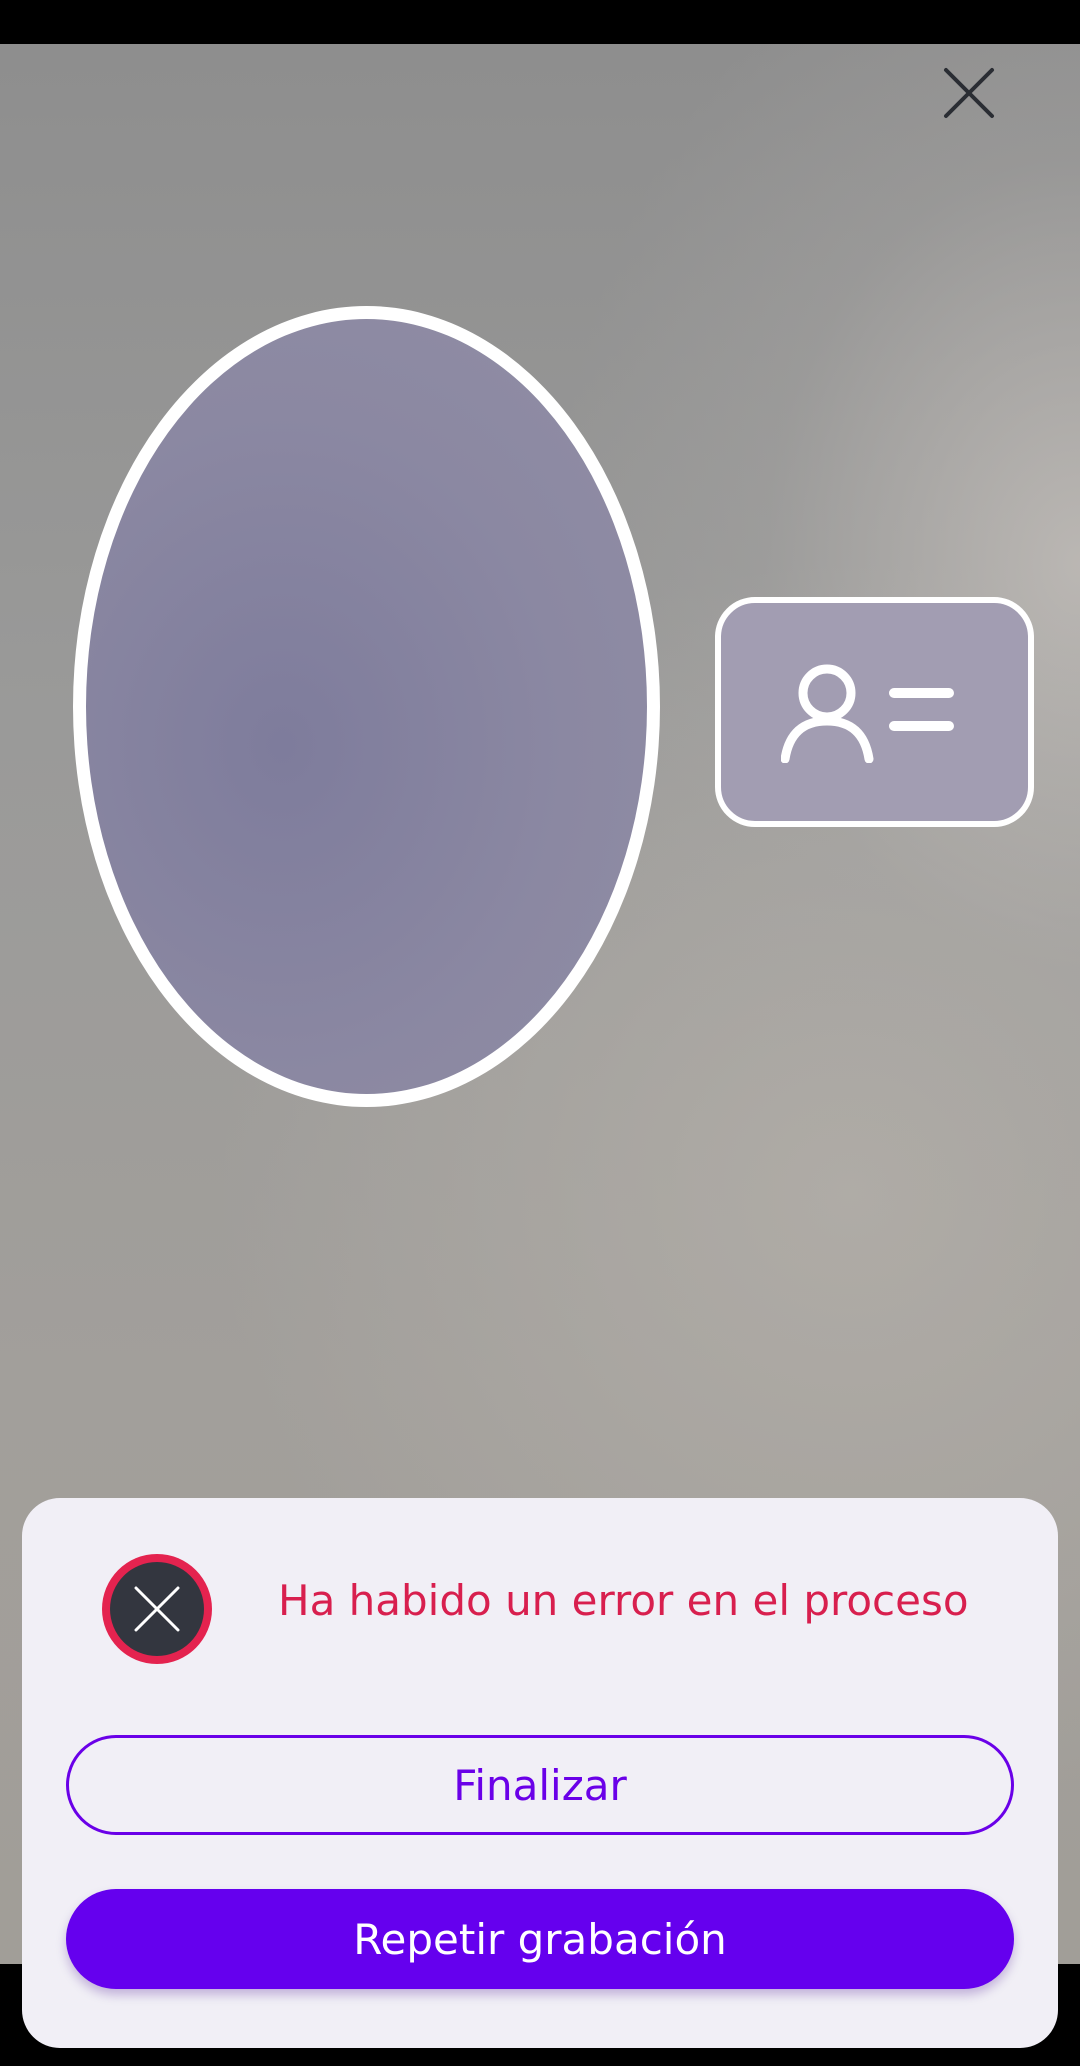  I want to click on error-message: Ha habido un error en el proceso, so click(623, 1600).